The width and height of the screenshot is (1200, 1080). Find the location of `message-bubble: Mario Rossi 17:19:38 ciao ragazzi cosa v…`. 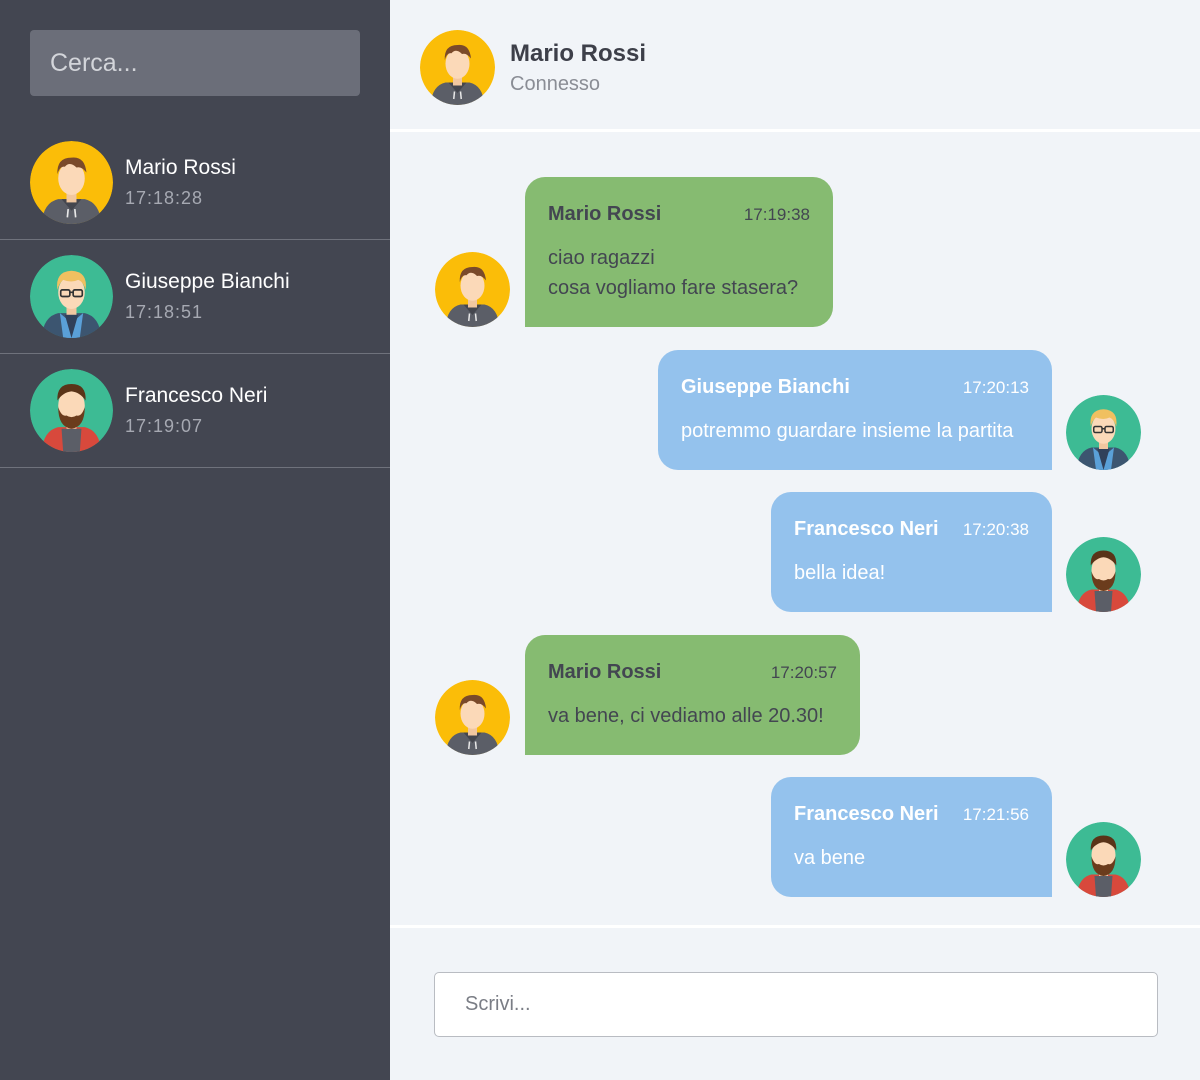

message-bubble: Mario Rossi 17:19:38 ciao ragazzi cosa v… is located at coordinates (679, 252).